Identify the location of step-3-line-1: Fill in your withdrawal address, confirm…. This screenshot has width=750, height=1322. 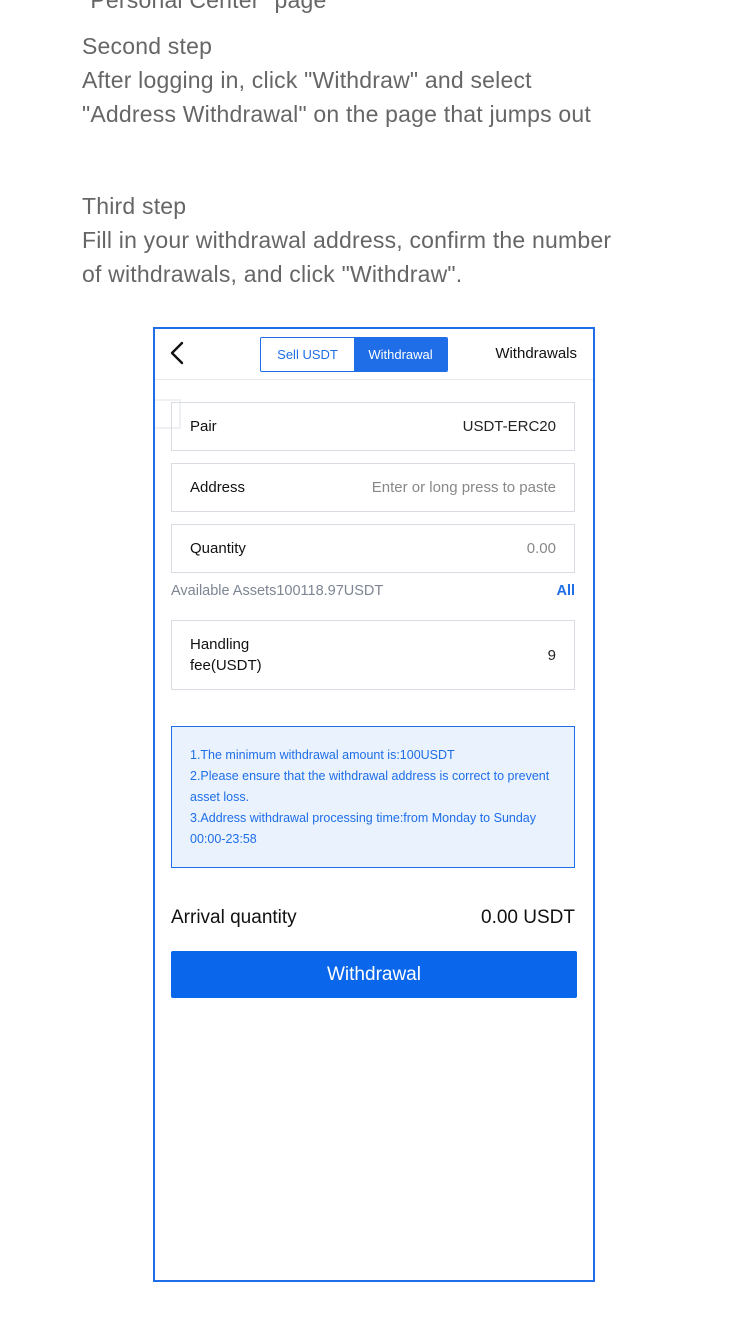
(347, 240).